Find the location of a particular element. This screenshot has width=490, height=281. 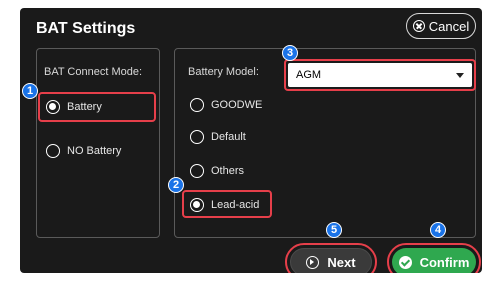

cancel-button: Cancel is located at coordinates (441, 26).